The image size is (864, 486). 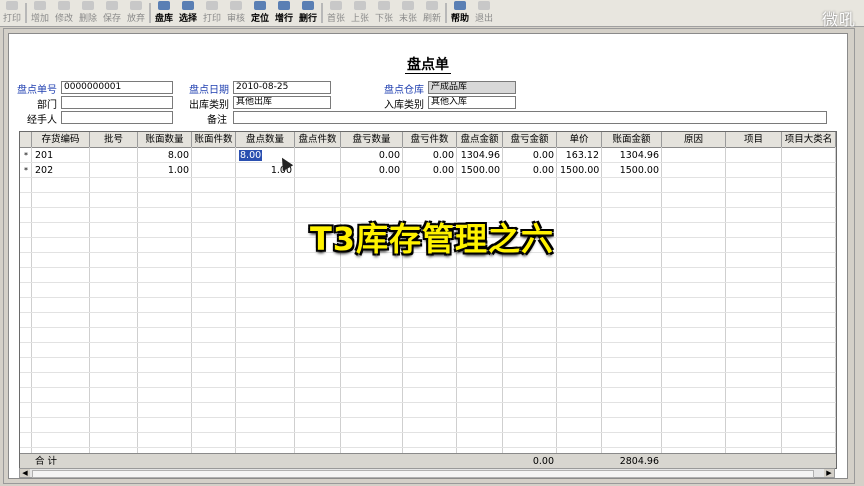 I want to click on toolbar-button-label: 保存, so click(x=111, y=19).